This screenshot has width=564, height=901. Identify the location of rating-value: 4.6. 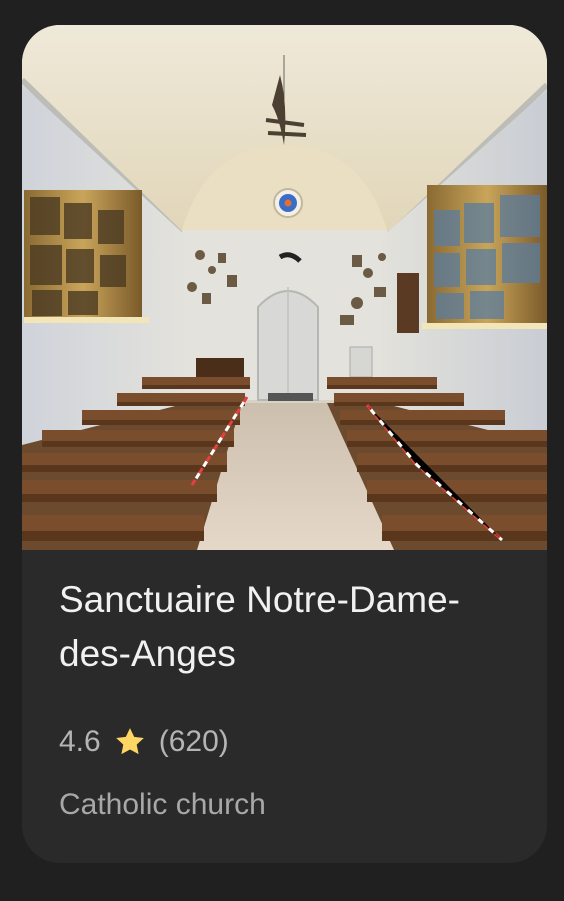
(80, 741).